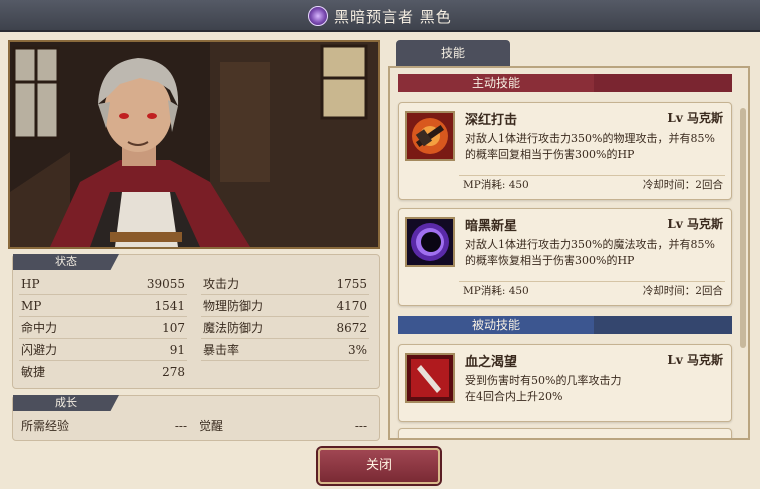 This screenshot has width=760, height=489. I want to click on crimson-strike-icon, so click(430, 136).